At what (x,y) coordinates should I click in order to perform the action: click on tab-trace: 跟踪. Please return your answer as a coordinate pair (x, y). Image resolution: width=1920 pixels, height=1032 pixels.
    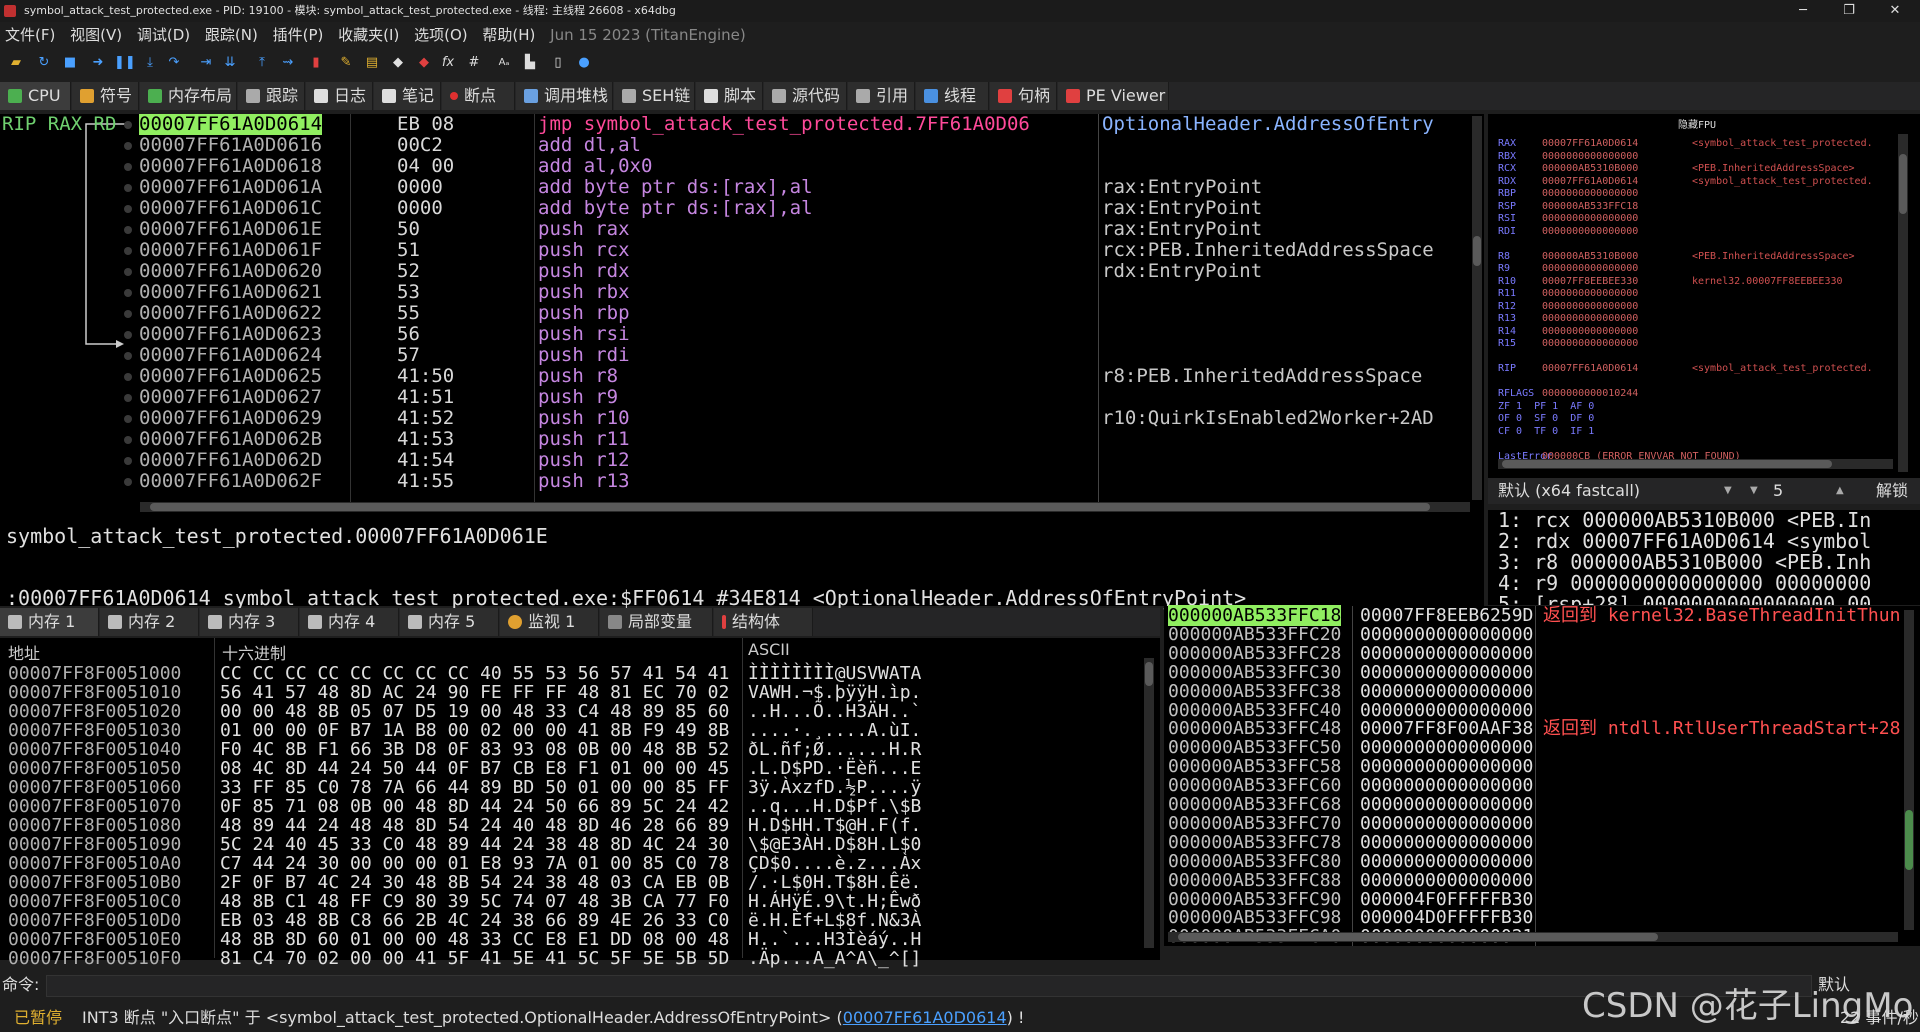
    Looking at the image, I should click on (271, 96).